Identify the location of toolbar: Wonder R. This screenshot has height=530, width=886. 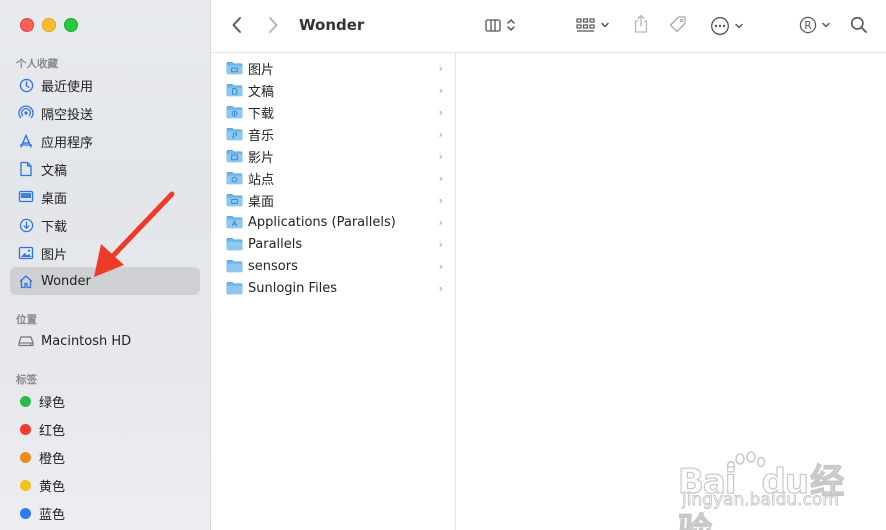
(548, 26).